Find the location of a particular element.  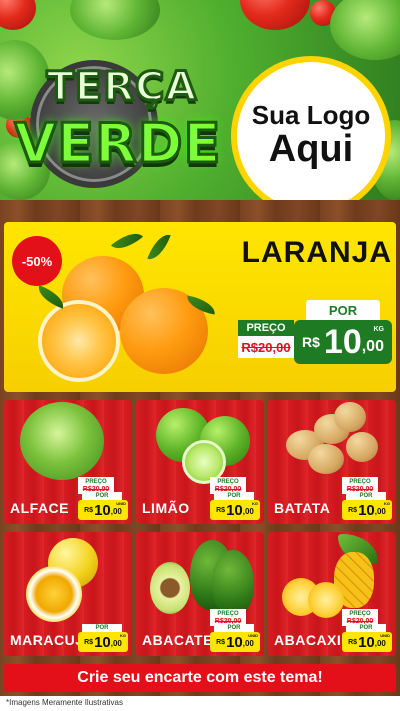

product-card-maracuja: MARACUJÁ POR R$ 10 ,00 KG is located at coordinates (68, 594).